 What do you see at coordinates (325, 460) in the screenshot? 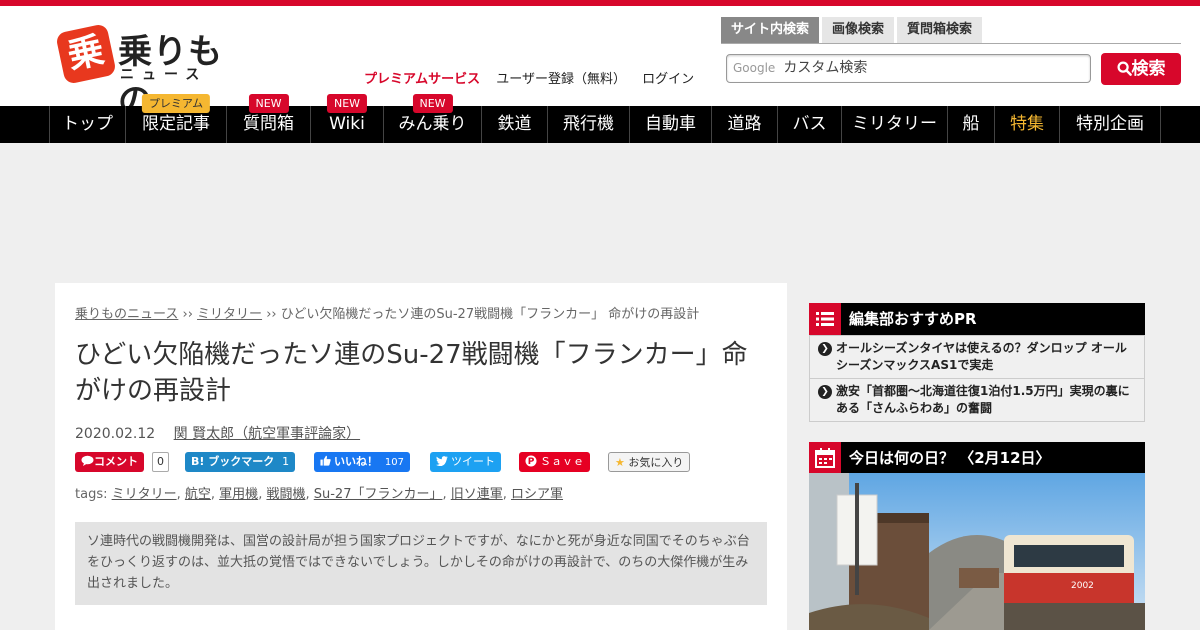
I see `thumbs-up-icon` at bounding box center [325, 460].